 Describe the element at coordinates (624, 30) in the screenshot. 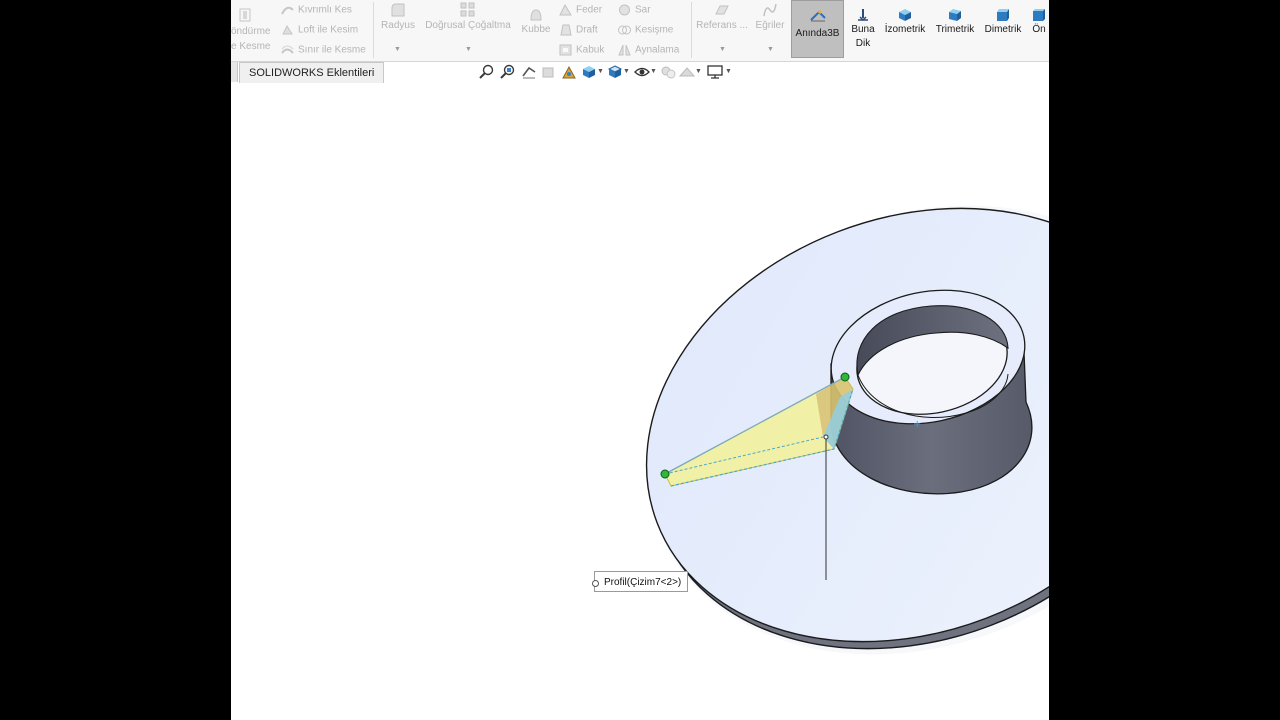

I see `intersect-icon` at that location.